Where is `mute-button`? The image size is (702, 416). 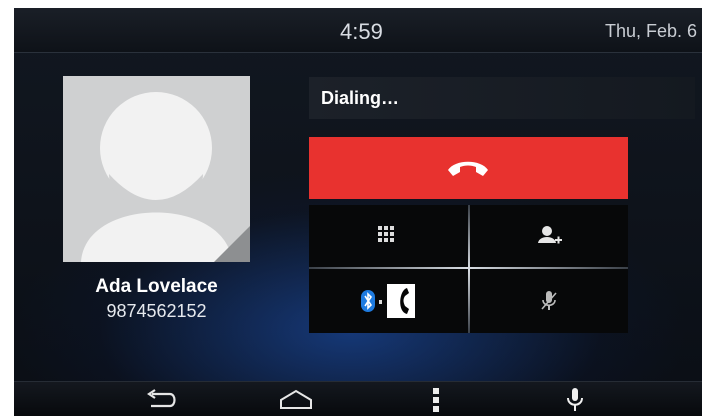
mute-button is located at coordinates (548, 301).